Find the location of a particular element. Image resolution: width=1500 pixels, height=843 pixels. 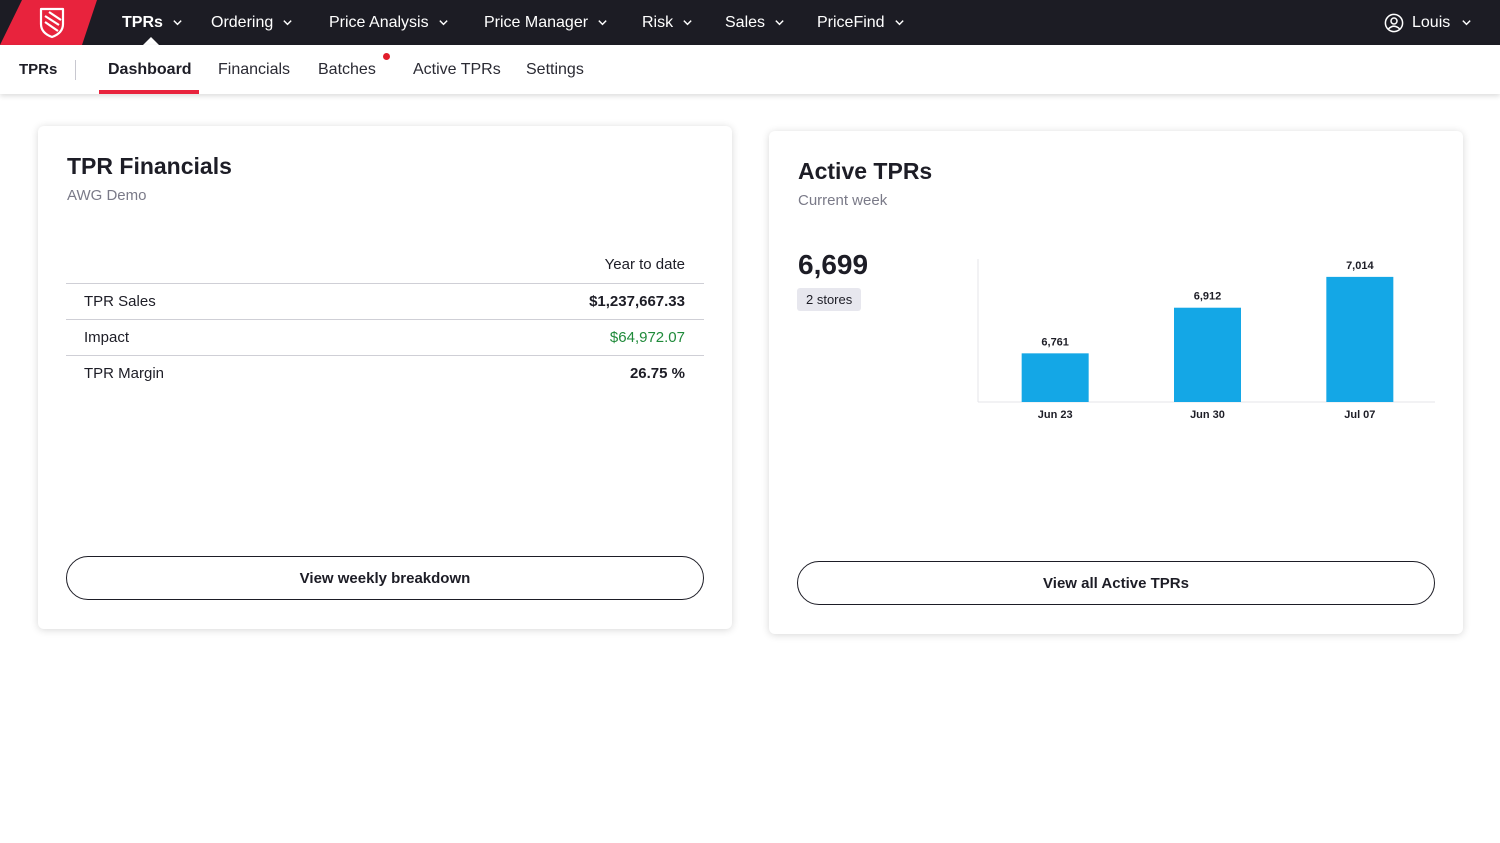

x-tick-label: Jun 23 is located at coordinates (1055, 415).